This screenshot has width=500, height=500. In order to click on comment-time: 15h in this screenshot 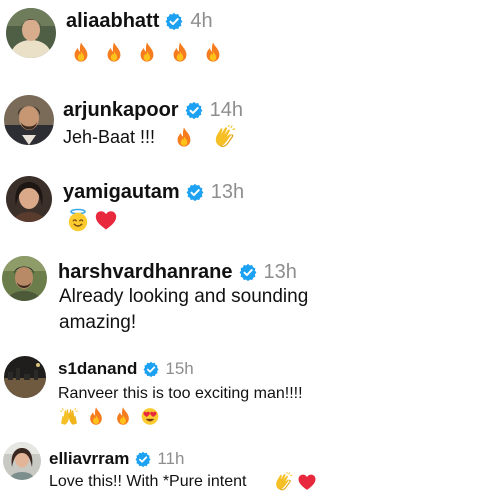, I will do `click(179, 368)`.